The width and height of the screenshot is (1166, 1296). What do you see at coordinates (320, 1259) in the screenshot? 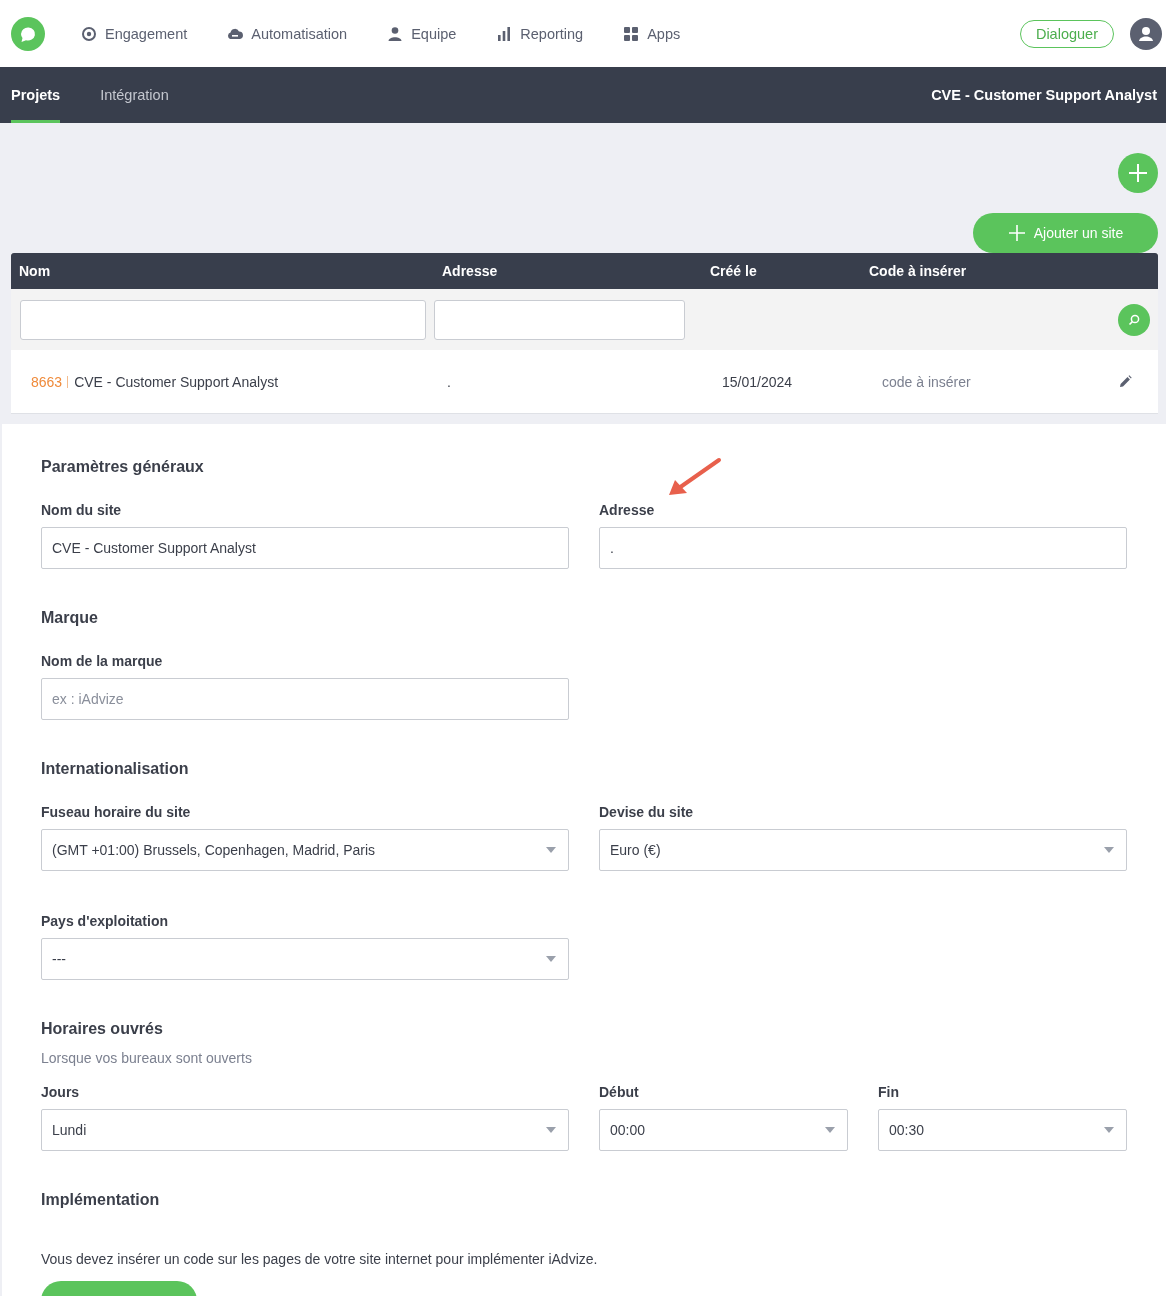
I see `description-text: Vous devez insérer un code sur les pages de votre site internet pour implémenter iAdvize.` at bounding box center [320, 1259].